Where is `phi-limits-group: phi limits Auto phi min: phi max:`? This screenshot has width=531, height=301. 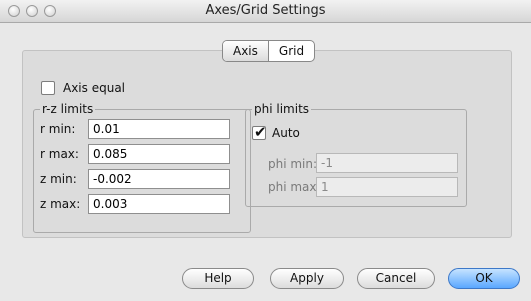
phi-limits-group: phi limits Auto phi min: phi max: is located at coordinates (356, 154).